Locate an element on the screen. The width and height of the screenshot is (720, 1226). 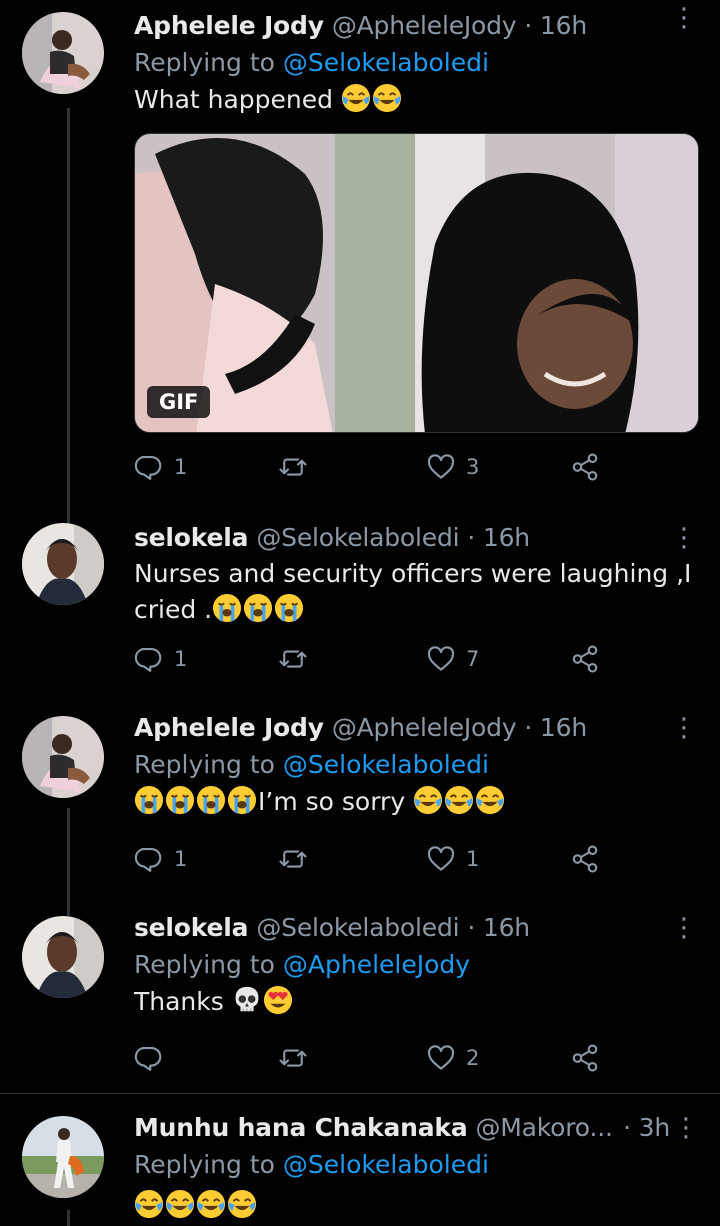
like-count: 2 is located at coordinates (473, 1058).